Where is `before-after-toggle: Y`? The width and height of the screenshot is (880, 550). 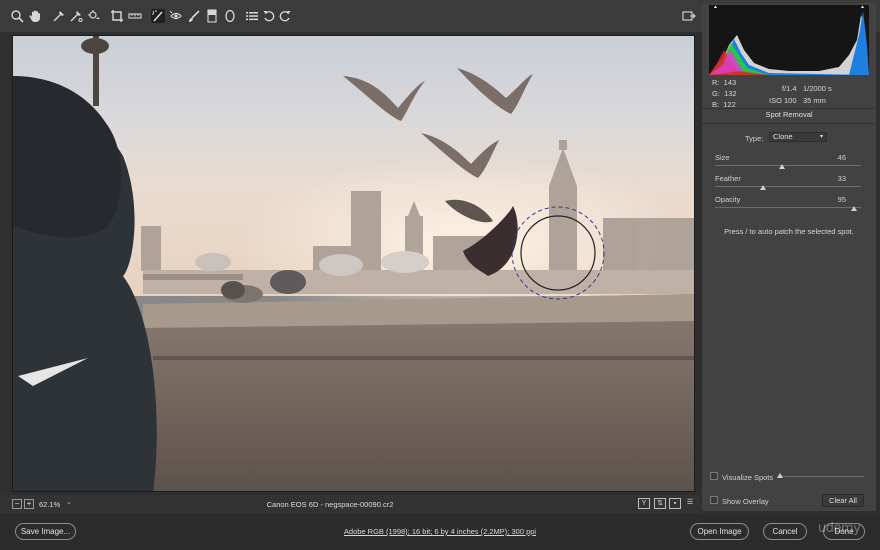 before-after-toggle: Y is located at coordinates (644, 503).